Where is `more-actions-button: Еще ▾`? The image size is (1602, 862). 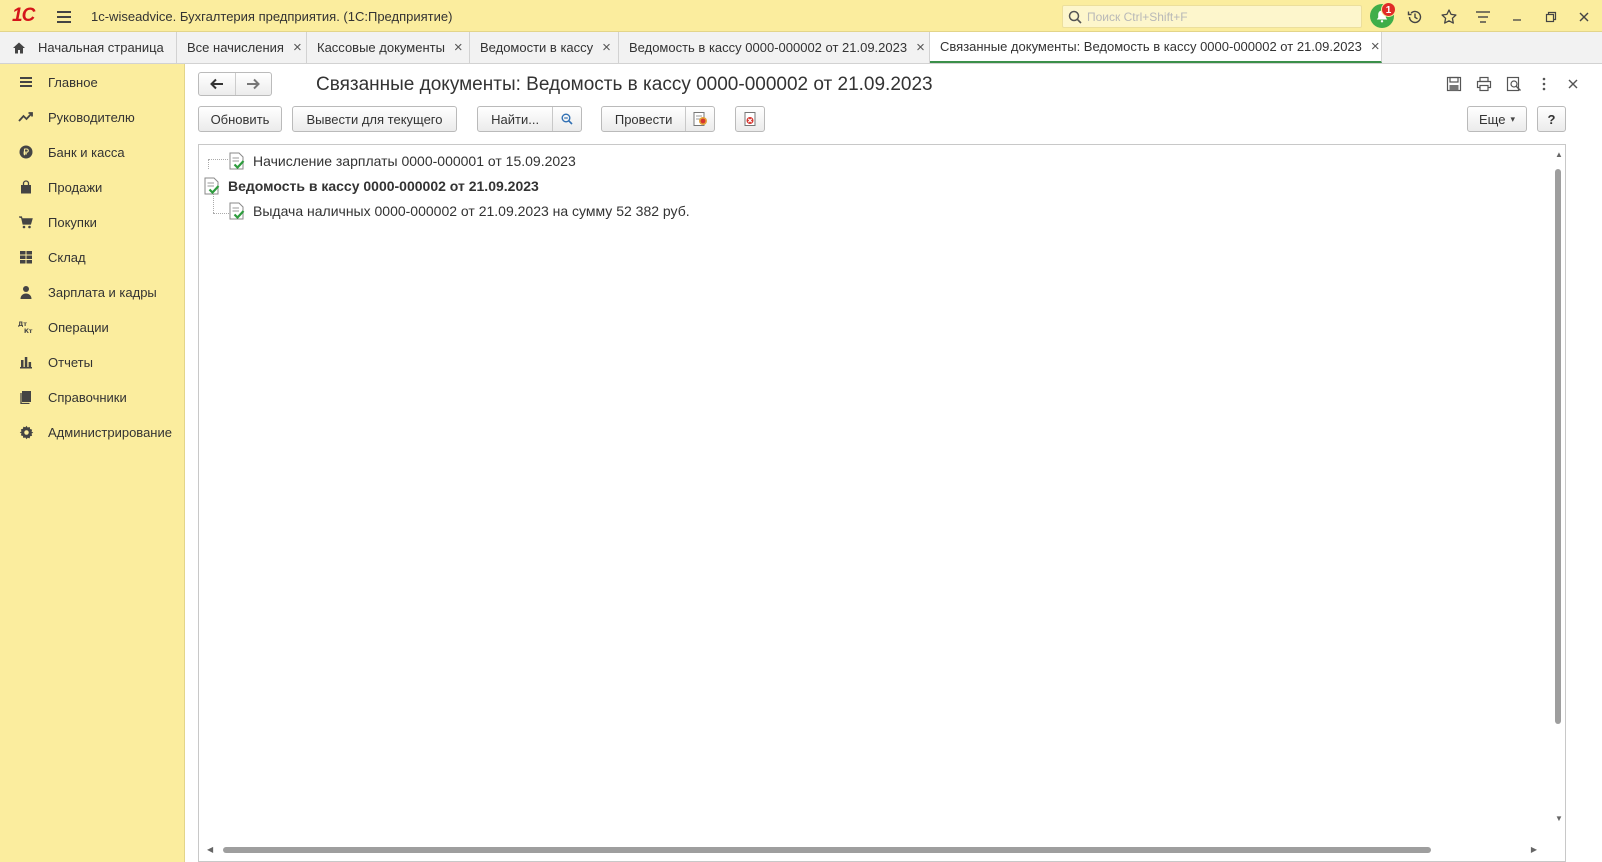 more-actions-button: Еще ▾ is located at coordinates (1497, 119).